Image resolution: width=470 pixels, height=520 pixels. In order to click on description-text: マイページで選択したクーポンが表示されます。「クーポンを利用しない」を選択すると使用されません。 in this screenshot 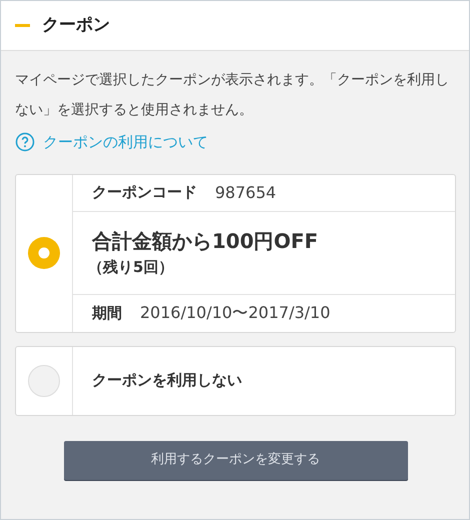, I will do `click(232, 95)`.